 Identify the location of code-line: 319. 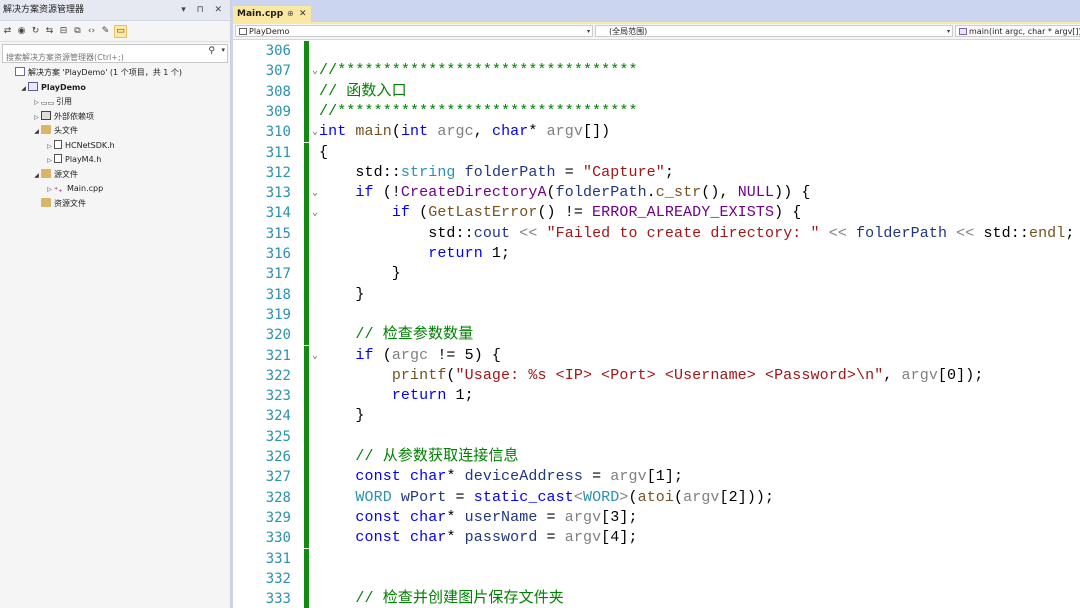
(656, 315).